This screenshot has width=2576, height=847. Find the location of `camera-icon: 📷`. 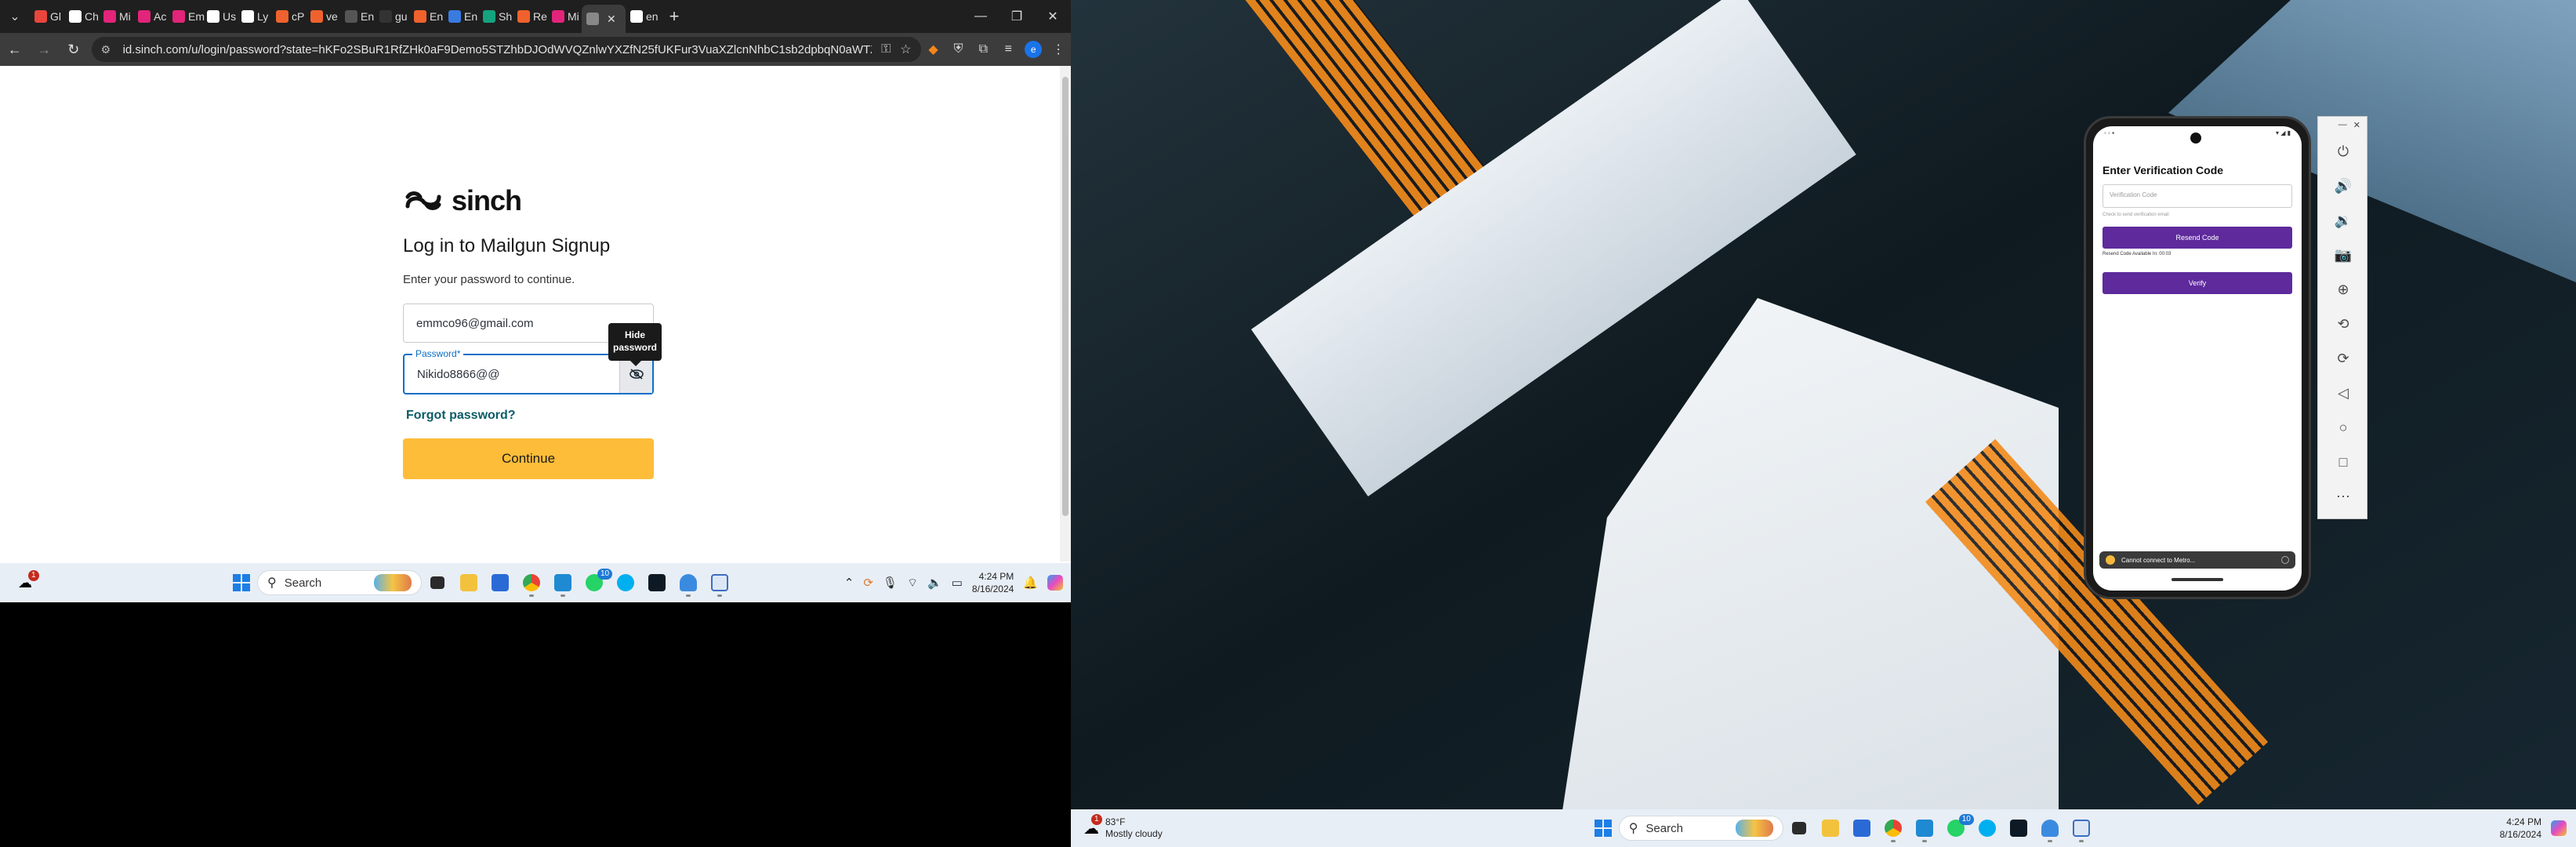

camera-icon: 📷 is located at coordinates (2343, 255).